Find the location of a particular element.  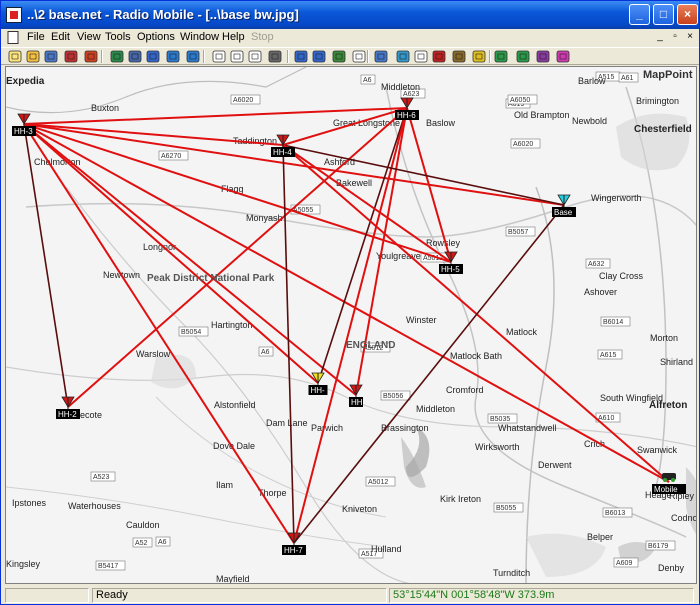

road-marker: A6 is located at coordinates (266, 351).